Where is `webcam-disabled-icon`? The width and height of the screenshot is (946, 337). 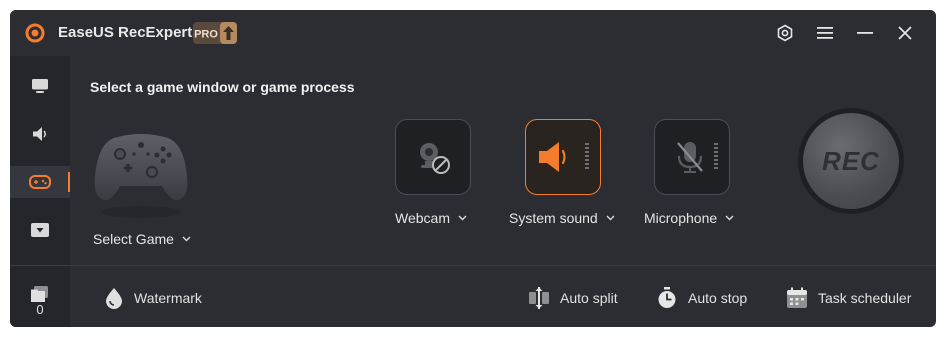
webcam-disabled-icon is located at coordinates (433, 157).